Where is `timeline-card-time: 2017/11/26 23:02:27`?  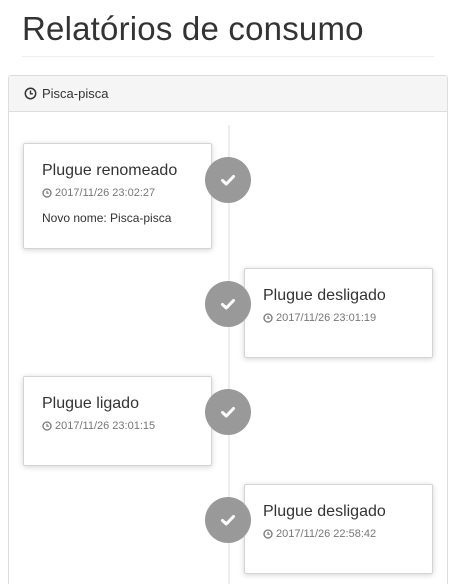 timeline-card-time: 2017/11/26 23:02:27 is located at coordinates (117, 193).